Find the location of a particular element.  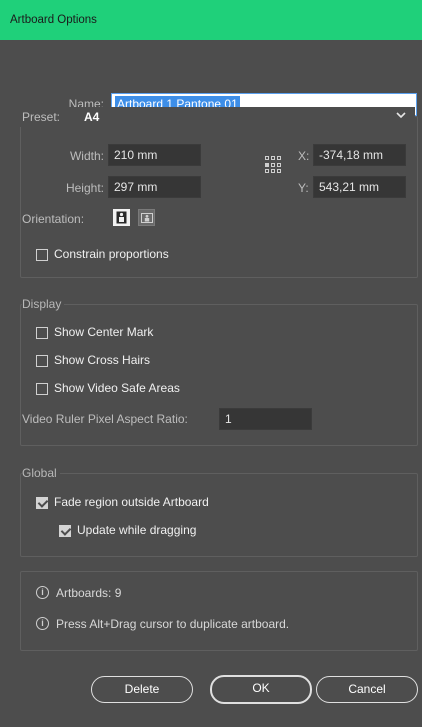

window-title: Artboard Options is located at coordinates (53, 20).